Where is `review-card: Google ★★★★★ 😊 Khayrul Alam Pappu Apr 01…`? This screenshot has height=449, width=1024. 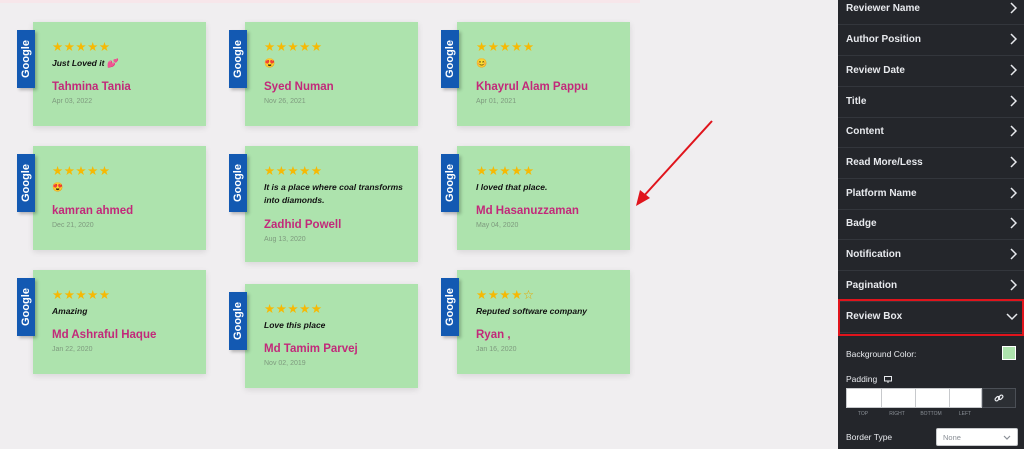
review-card: Google ★★★★★ 😊 Khayrul Alam Pappu Apr 01… is located at coordinates (535, 74).